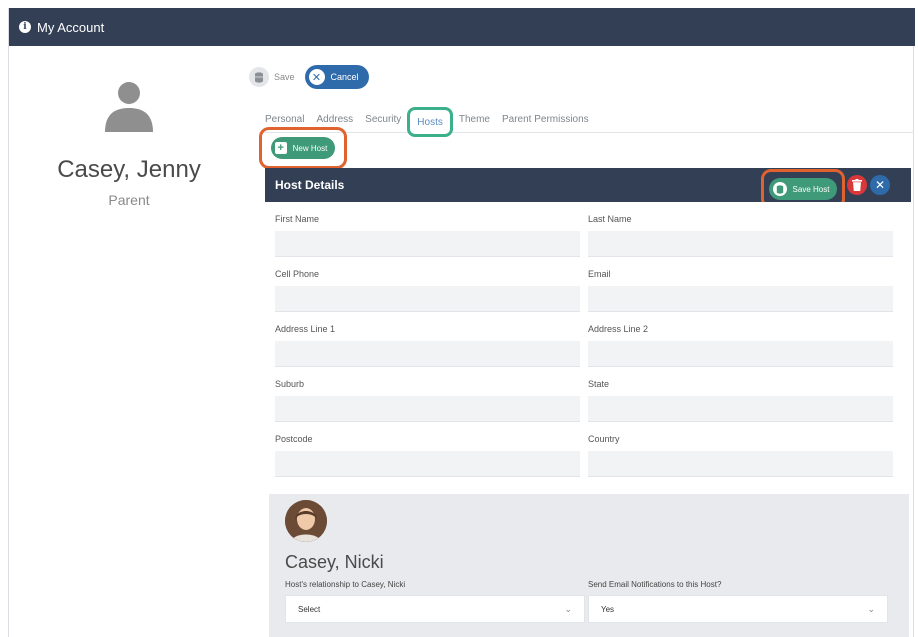 The image size is (918, 637). What do you see at coordinates (608, 609) in the screenshot?
I see `notify-value: Yes` at bounding box center [608, 609].